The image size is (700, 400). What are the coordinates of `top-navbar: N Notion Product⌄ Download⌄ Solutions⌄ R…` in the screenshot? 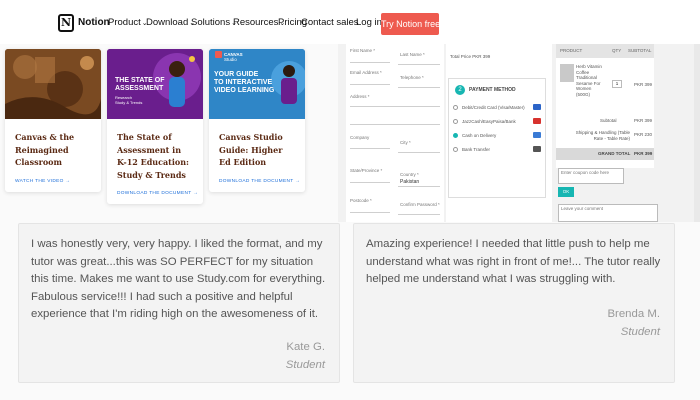 It's located at (350, 22).